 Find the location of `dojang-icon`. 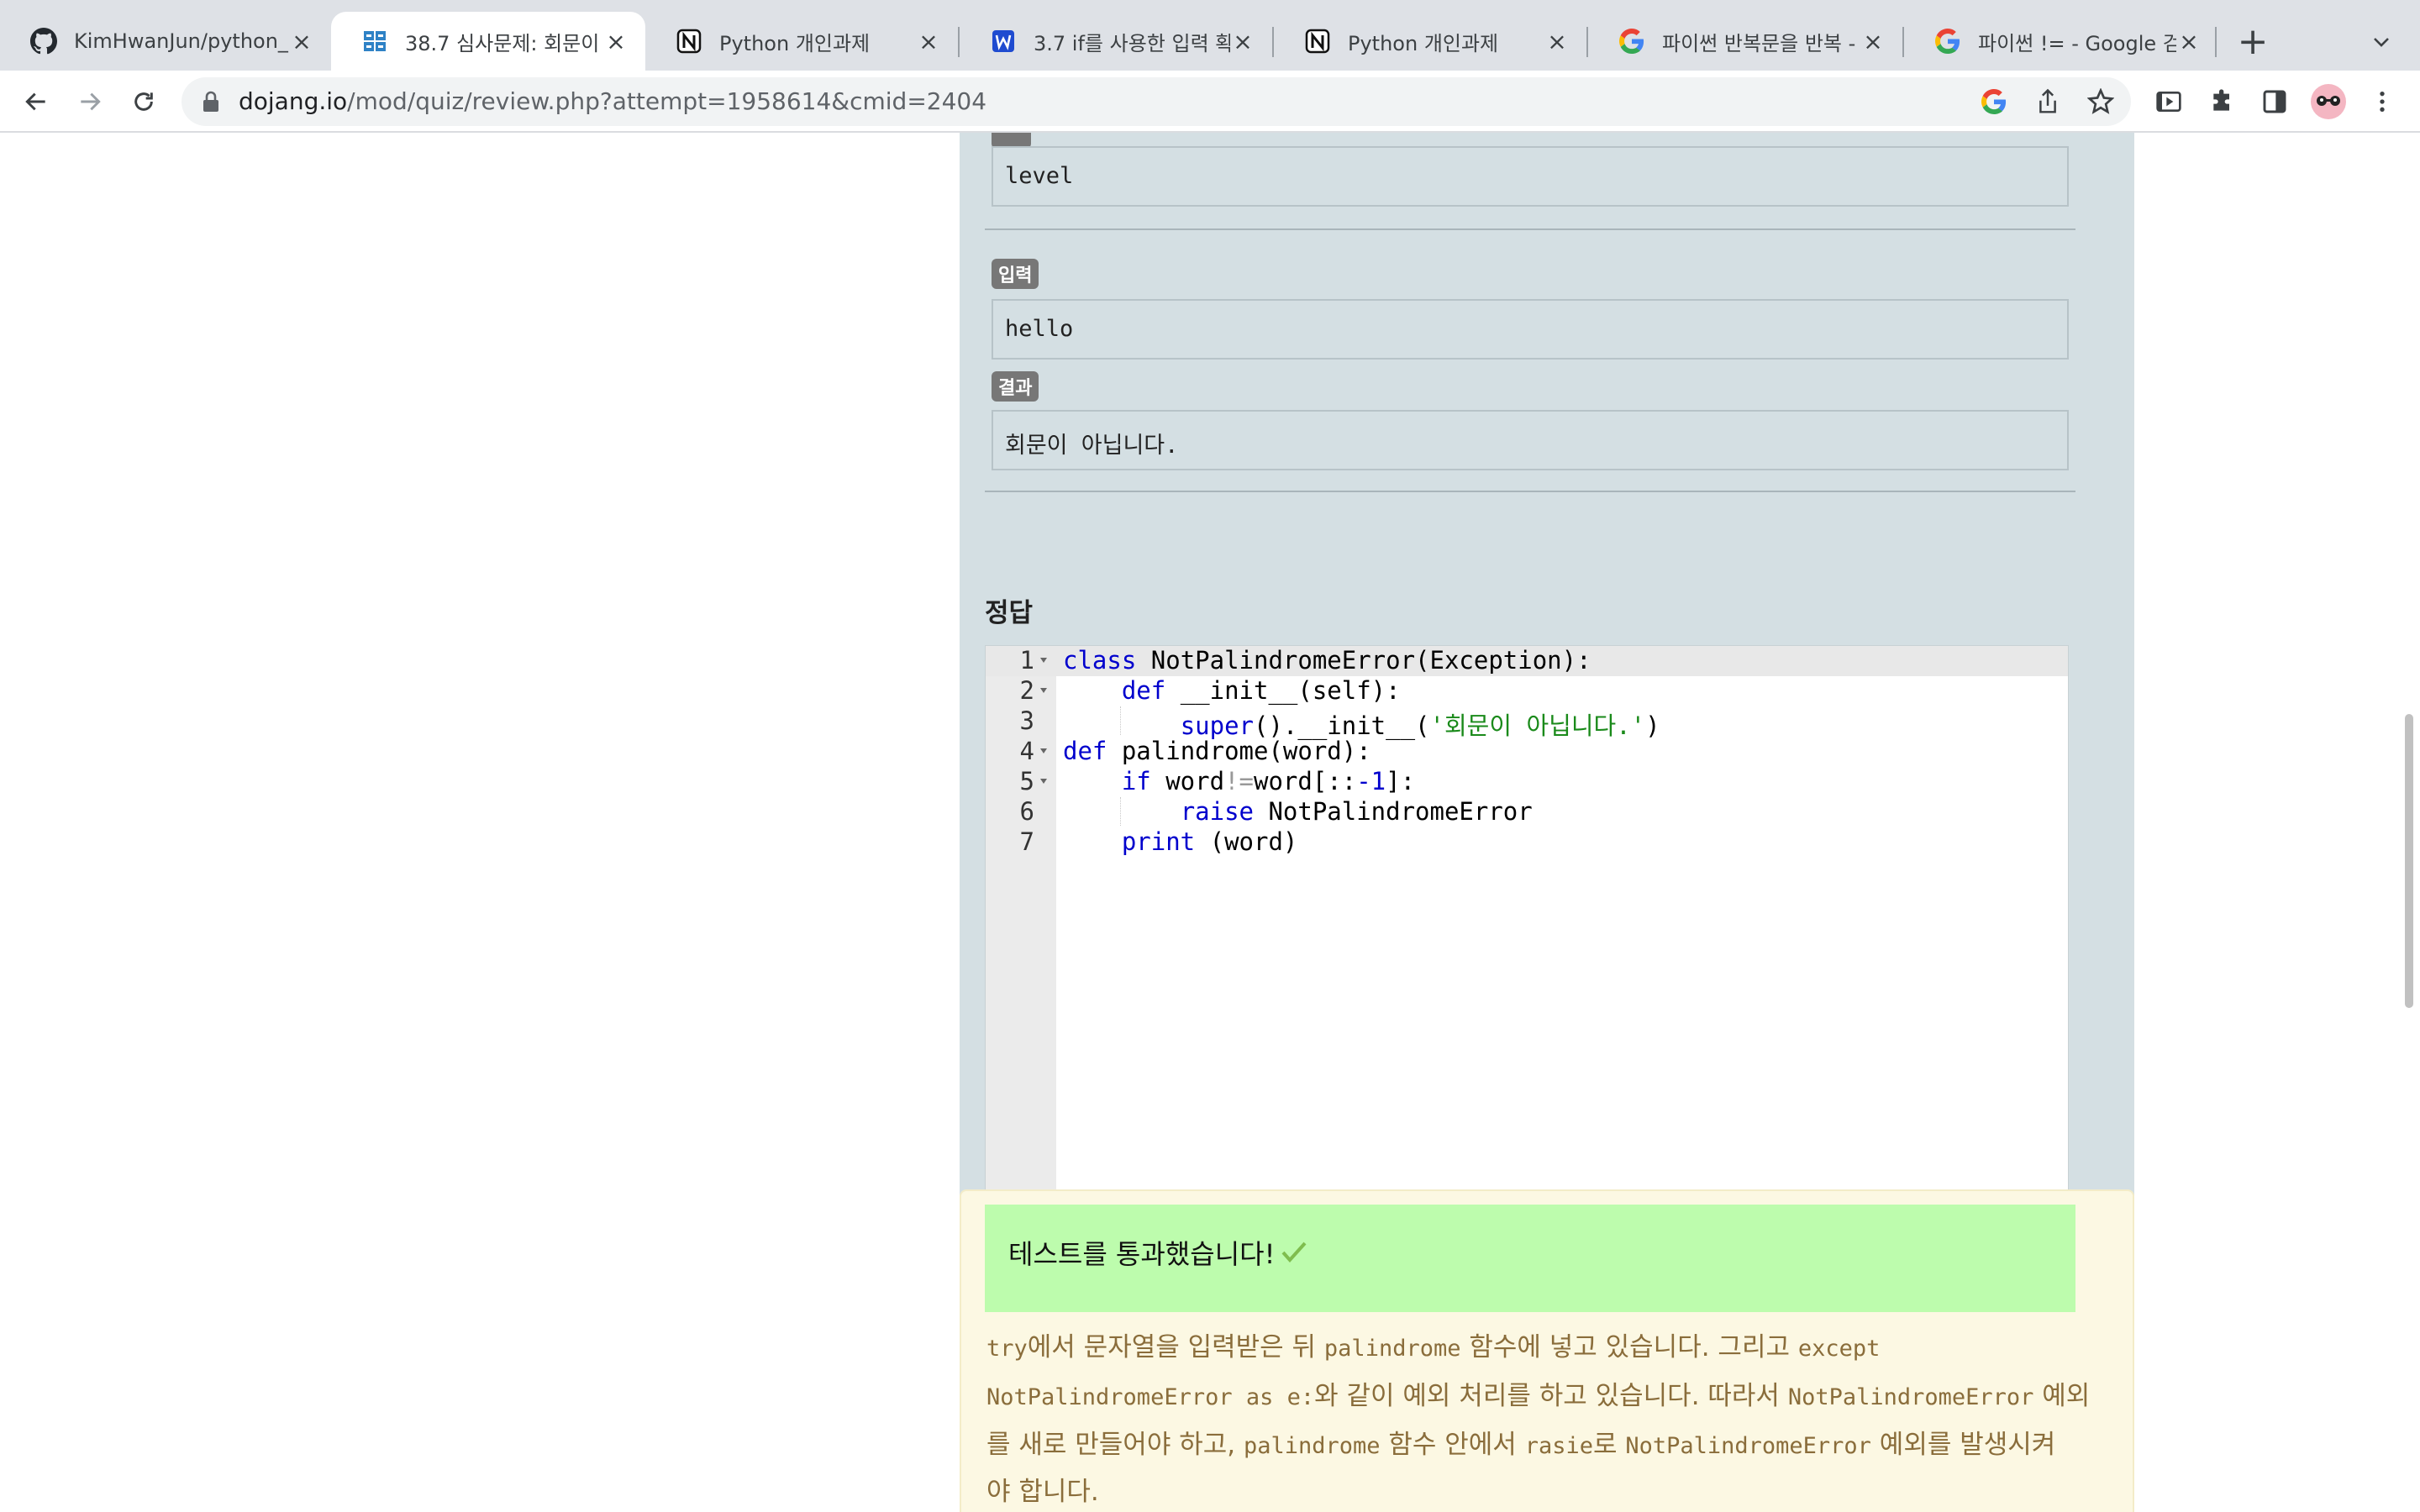

dojang-icon is located at coordinates (374, 41).